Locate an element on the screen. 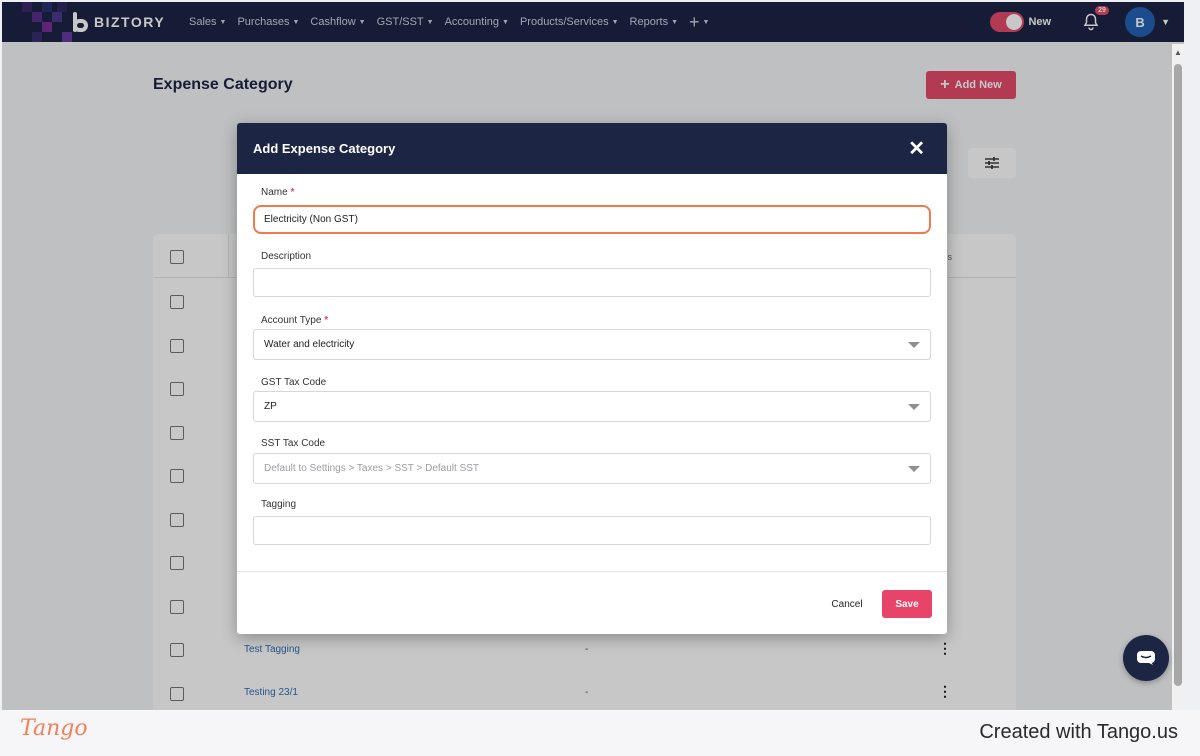 The height and width of the screenshot is (756, 1200). save-button: Save is located at coordinates (907, 604).